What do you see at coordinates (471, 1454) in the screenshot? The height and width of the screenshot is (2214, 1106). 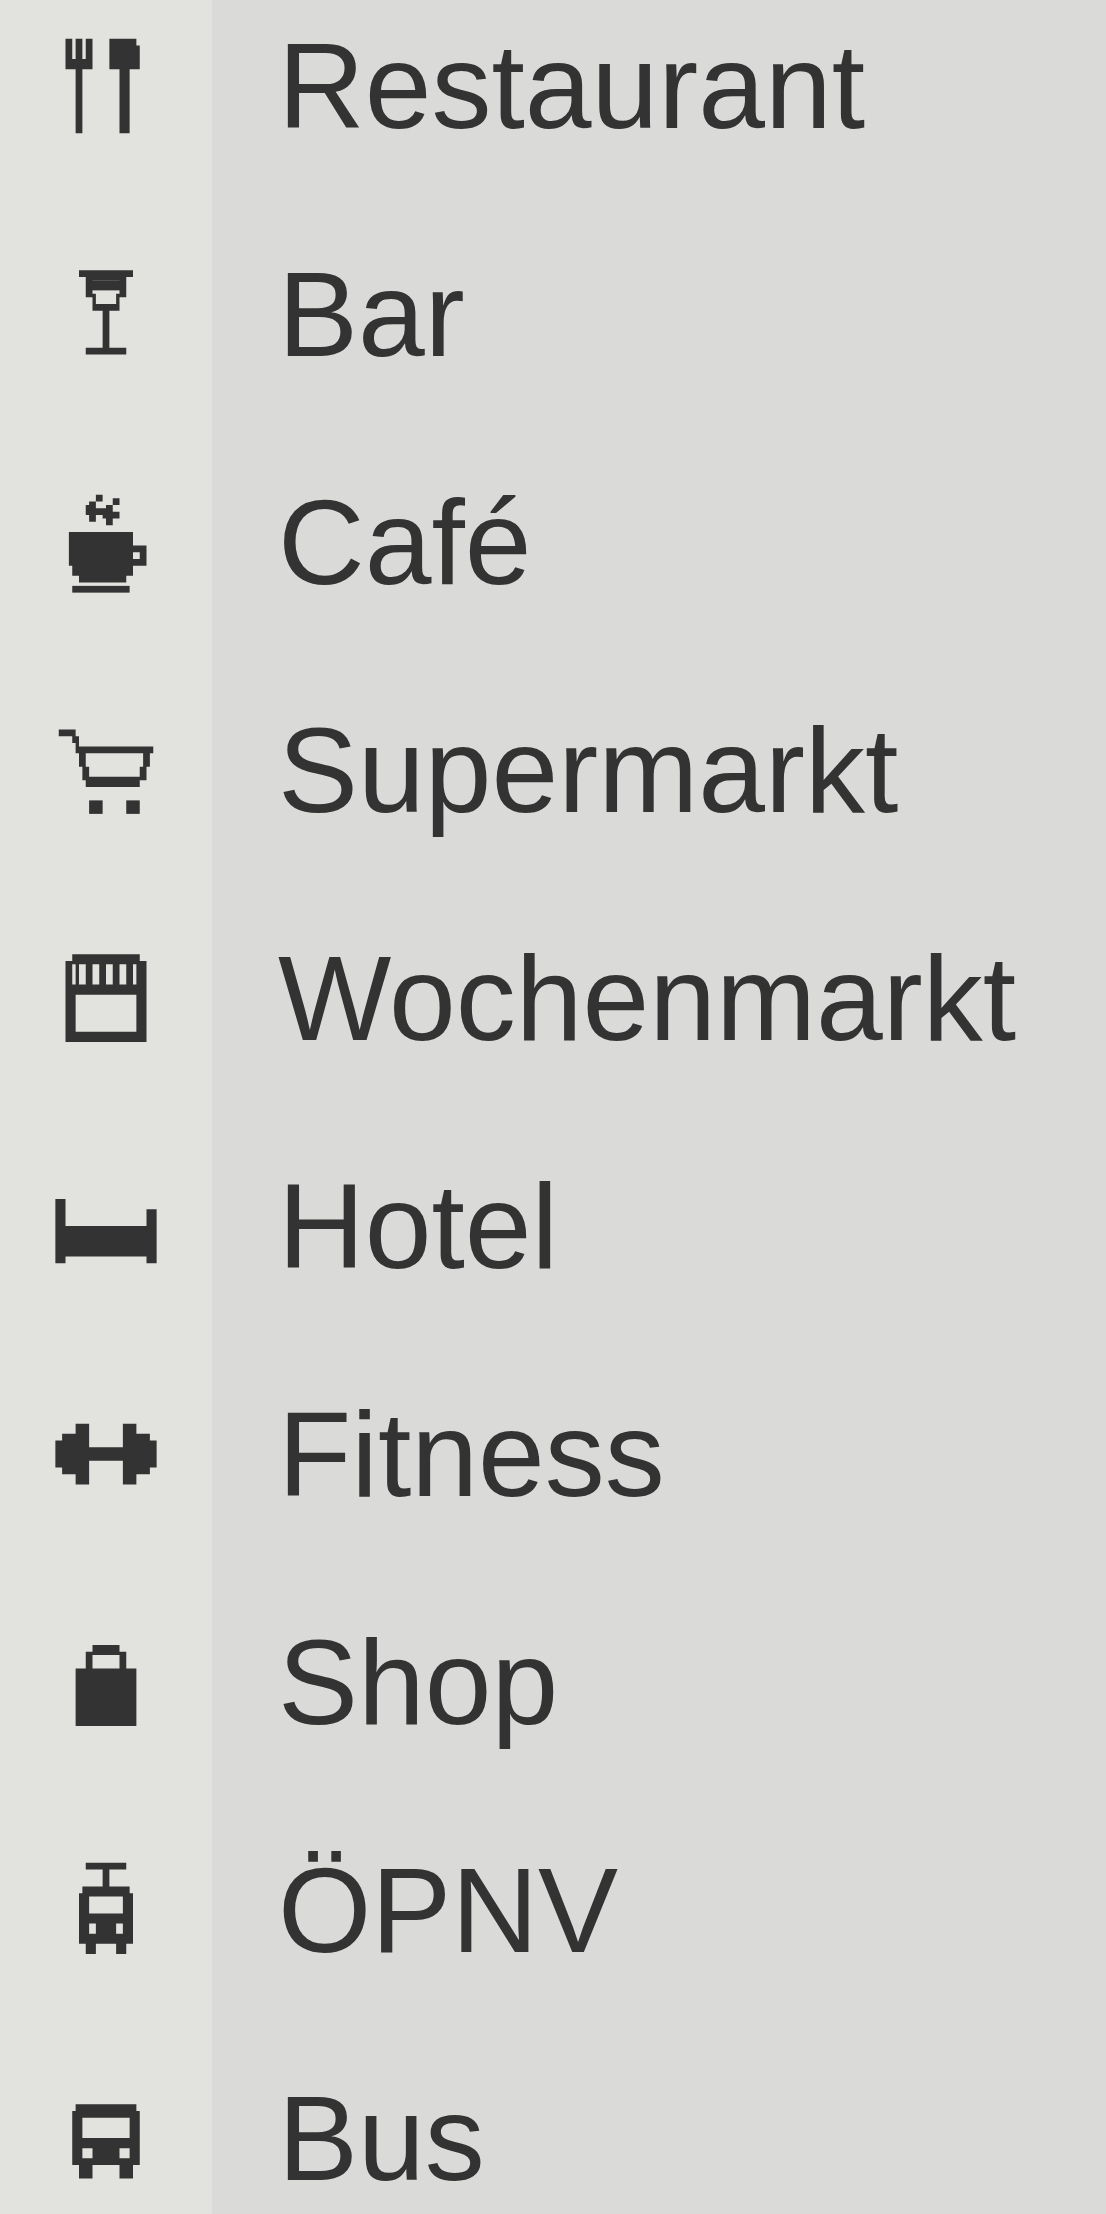 I see `category-label: Fitness` at bounding box center [471, 1454].